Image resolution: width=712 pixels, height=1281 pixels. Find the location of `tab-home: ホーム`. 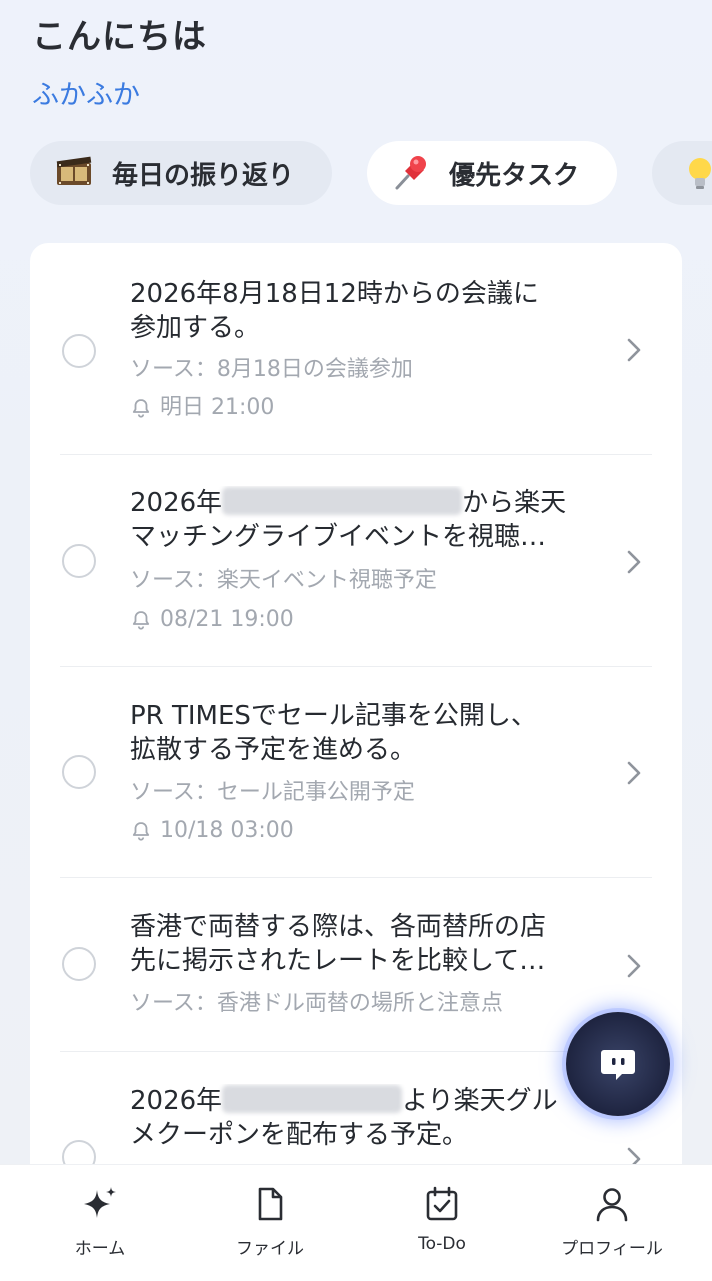

tab-home: ホーム is located at coordinates (100, 1223).